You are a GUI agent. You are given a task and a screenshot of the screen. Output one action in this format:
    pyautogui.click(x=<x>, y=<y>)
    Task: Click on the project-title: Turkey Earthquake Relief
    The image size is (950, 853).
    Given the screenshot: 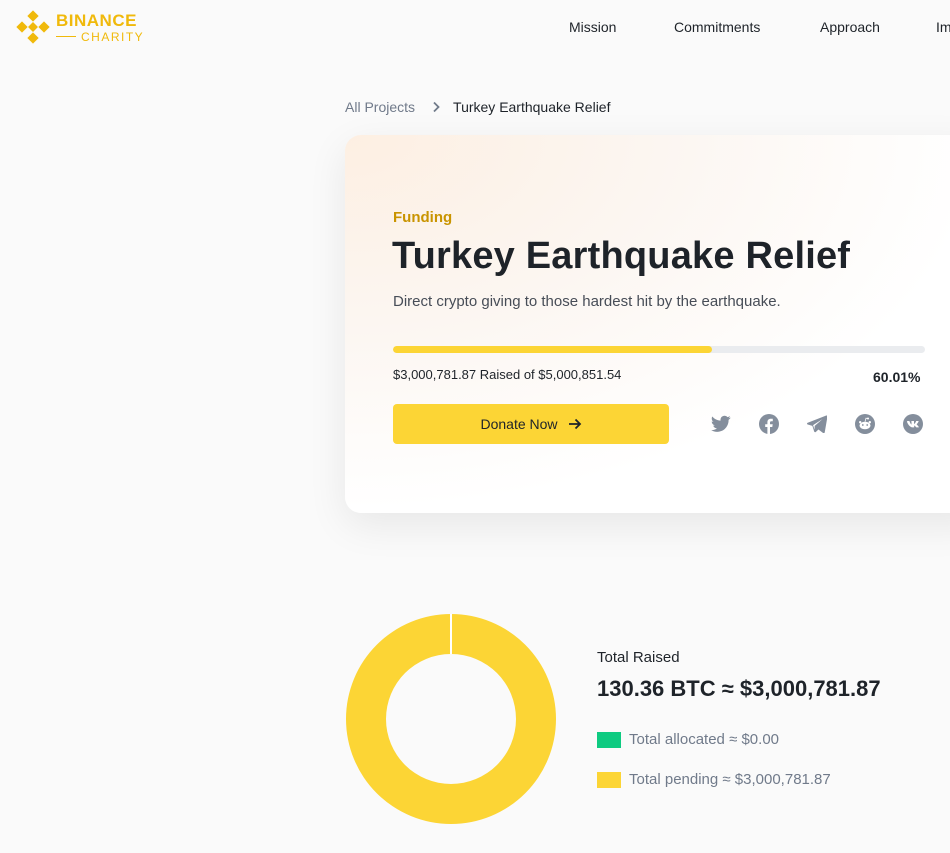 What is the action you would take?
    pyautogui.click(x=621, y=256)
    